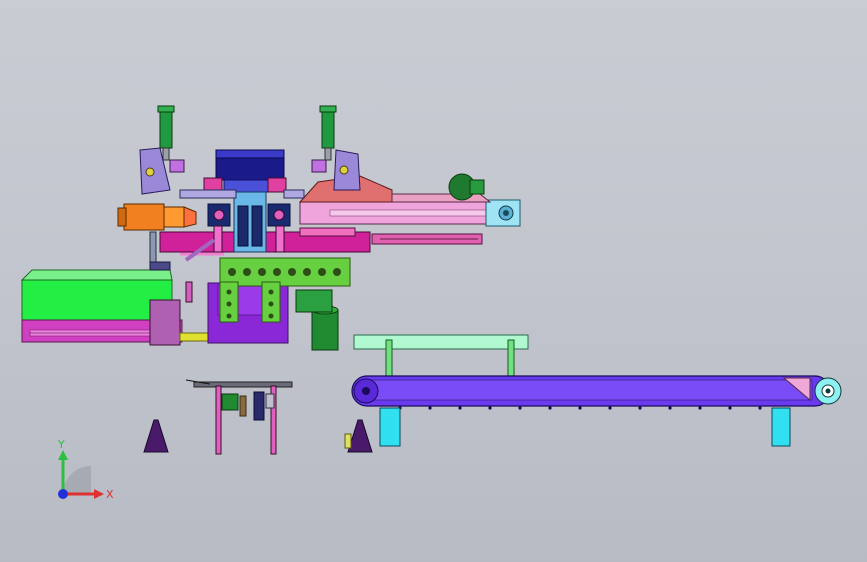 The width and height of the screenshot is (867, 562). What do you see at coordinates (585, 427) in the screenshot?
I see `conveyor-legs` at bounding box center [585, 427].